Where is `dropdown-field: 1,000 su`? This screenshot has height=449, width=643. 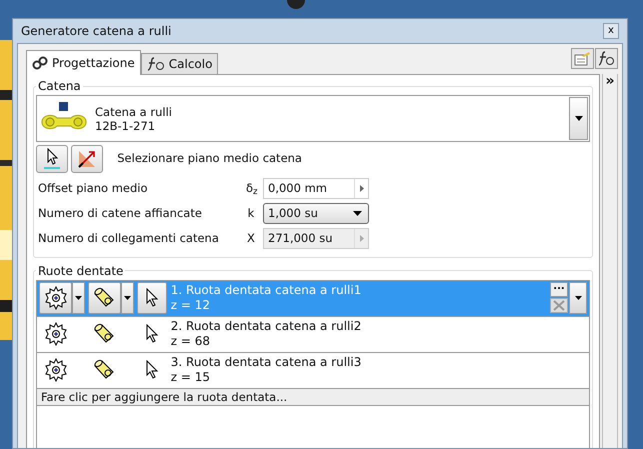 dropdown-field: 1,000 su is located at coordinates (316, 213).